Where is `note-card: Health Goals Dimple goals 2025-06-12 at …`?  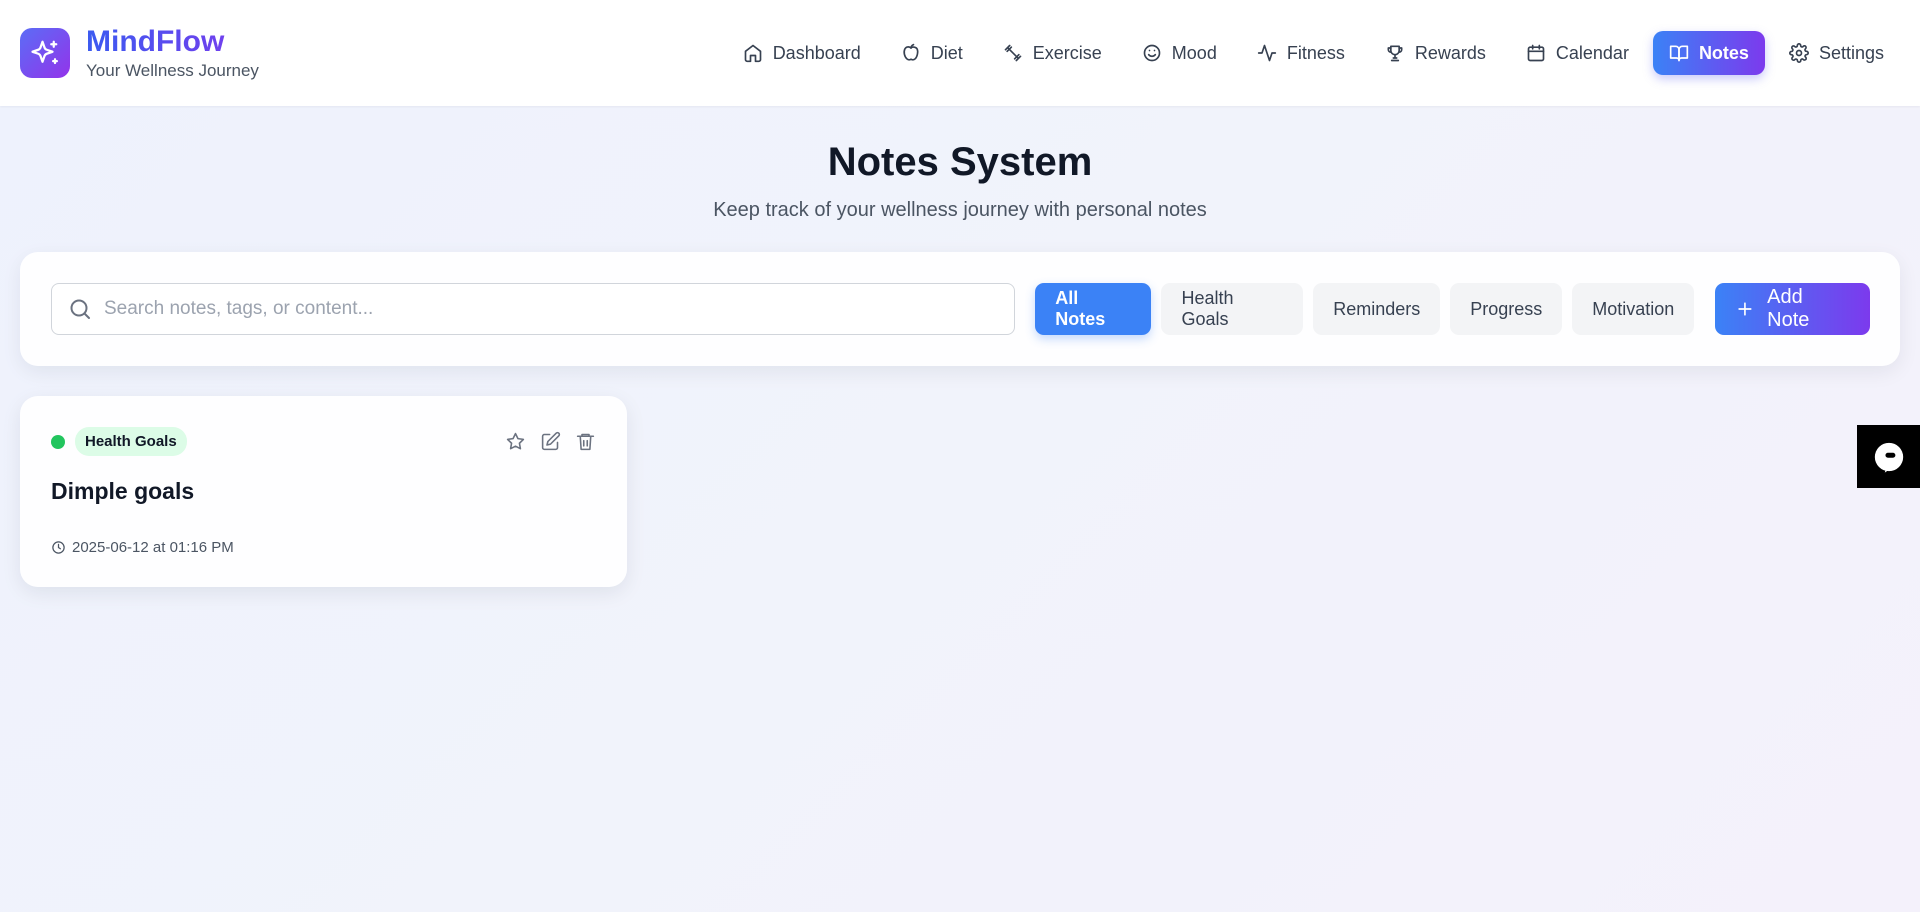
note-card: Health Goals Dimple goals 2025-06-12 at … is located at coordinates (323, 491).